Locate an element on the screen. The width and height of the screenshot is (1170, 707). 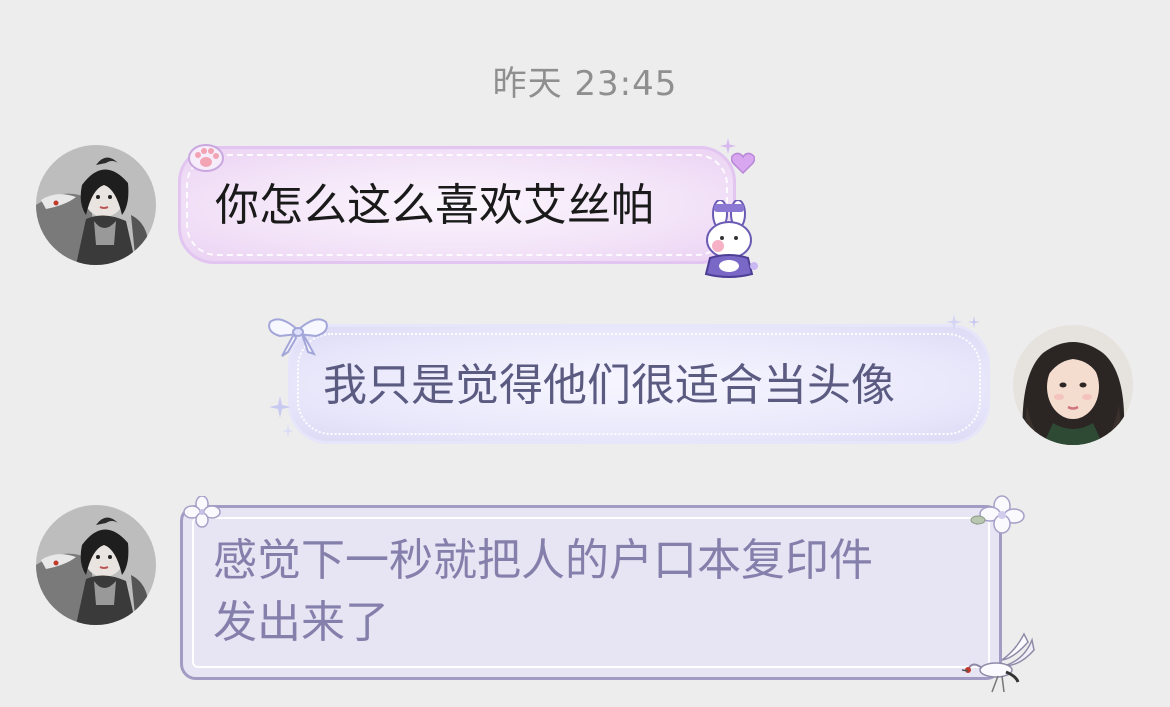
bunny-sticker-icon is located at coordinates (730, 242).